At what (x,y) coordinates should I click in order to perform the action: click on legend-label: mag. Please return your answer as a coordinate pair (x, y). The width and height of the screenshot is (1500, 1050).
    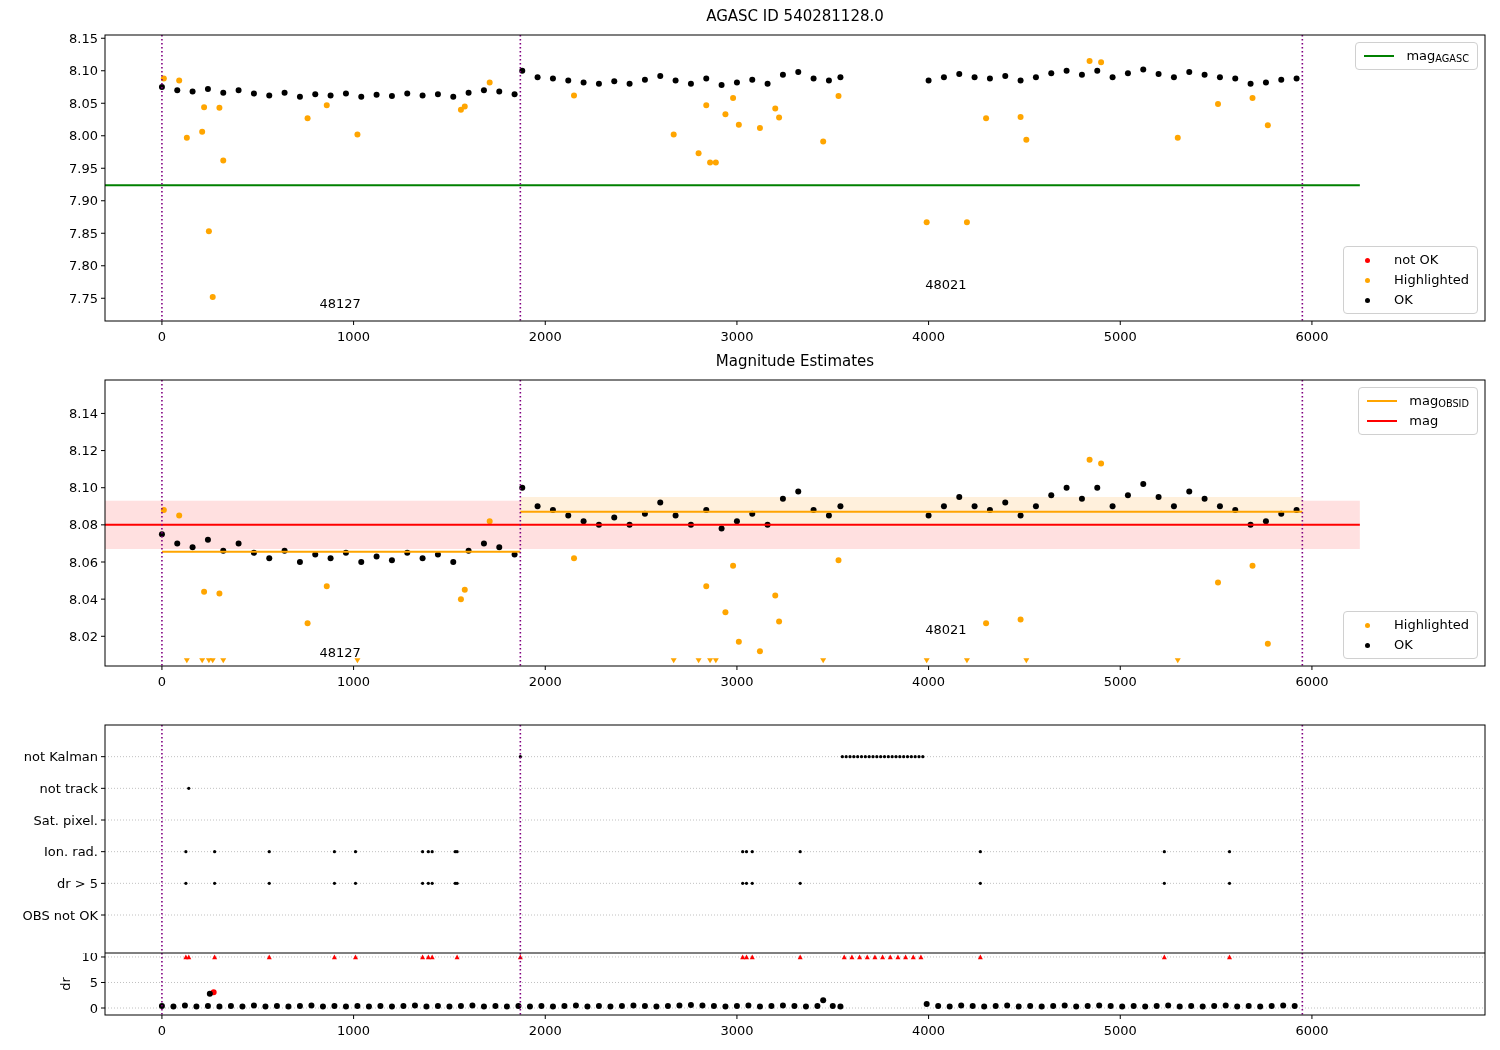
    Looking at the image, I should click on (1424, 421).